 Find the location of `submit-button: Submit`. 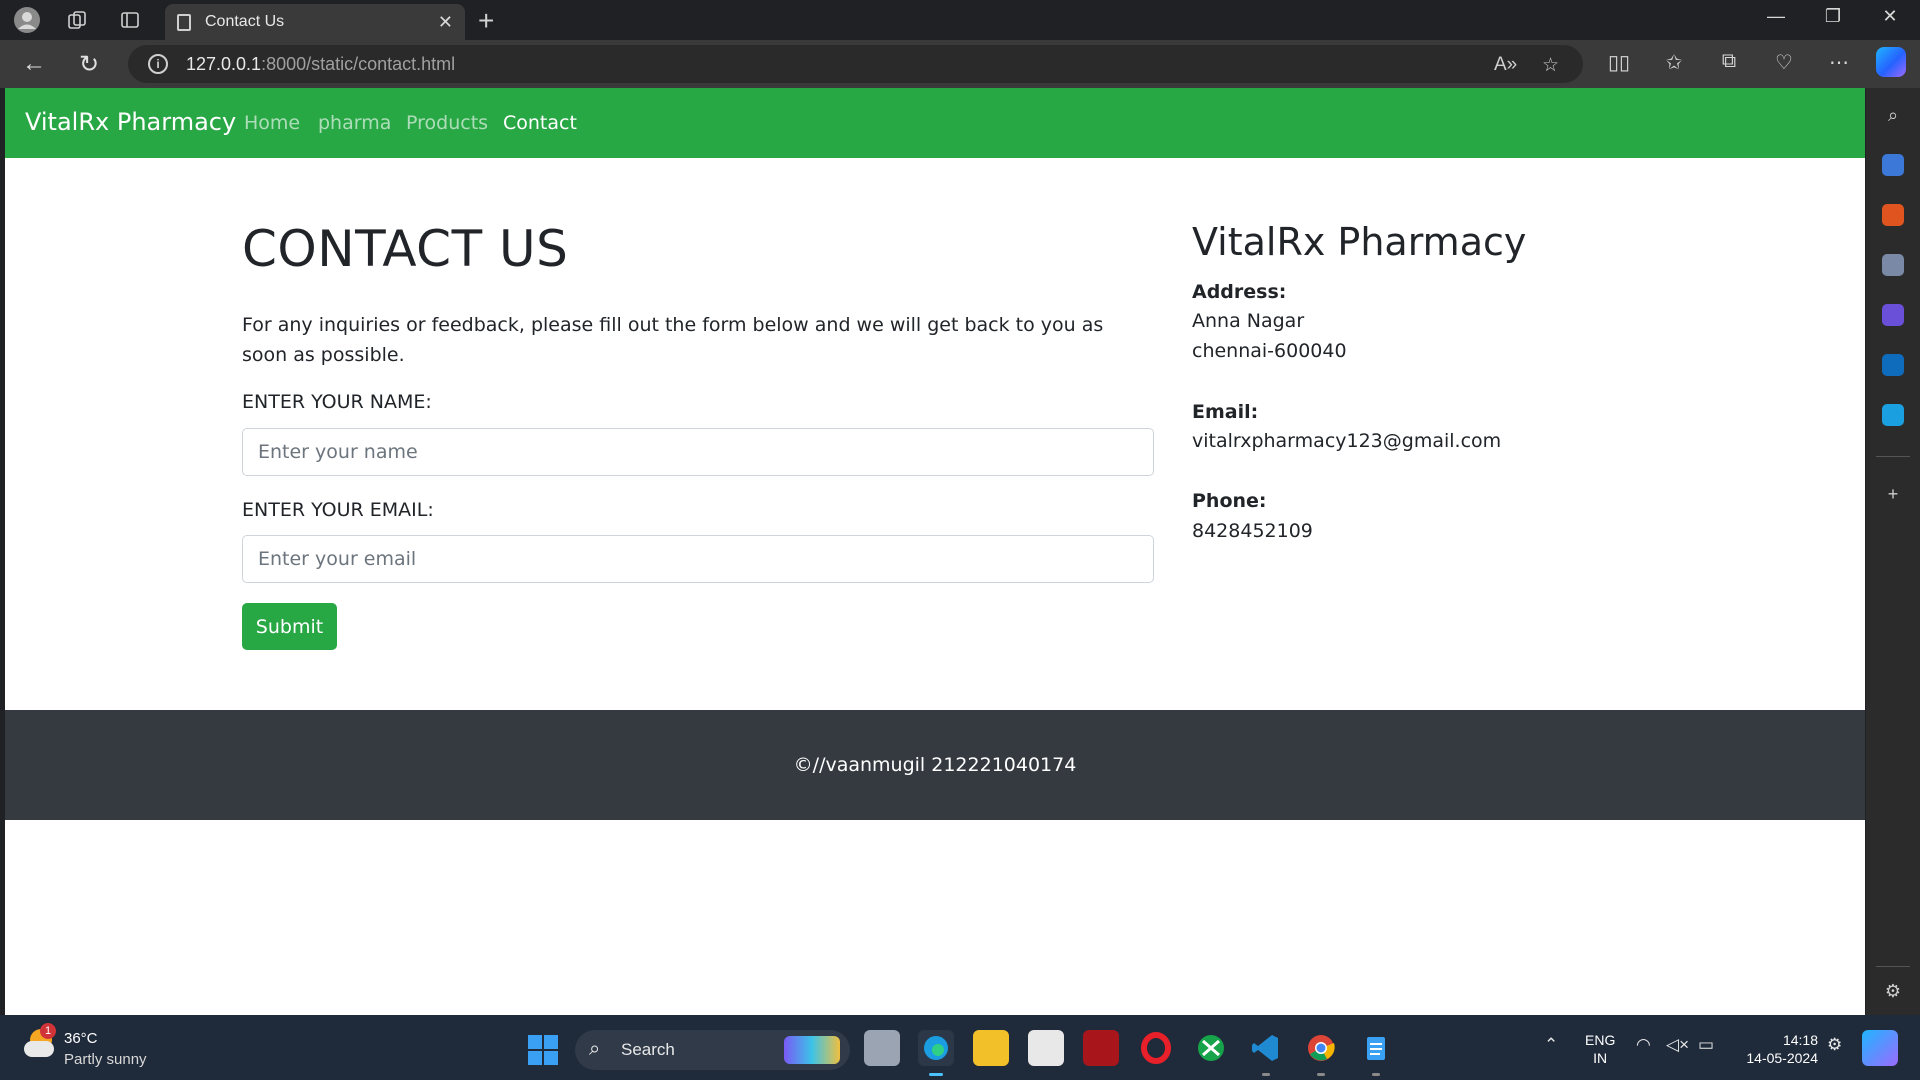

submit-button: Submit is located at coordinates (289, 626).